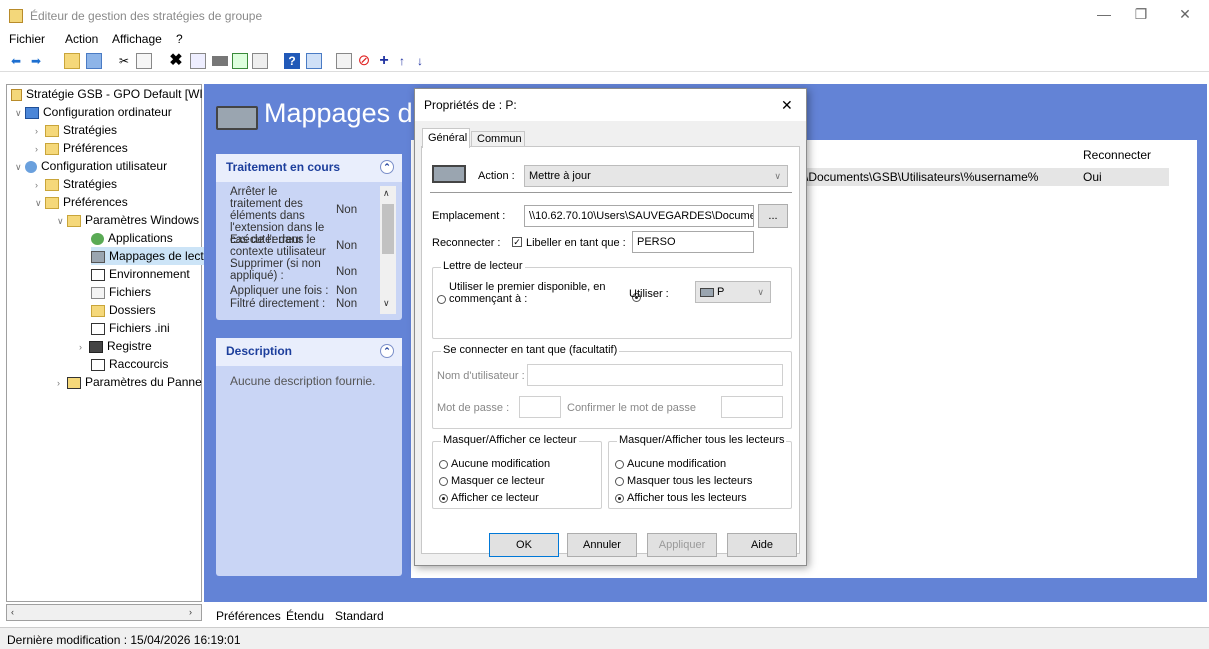 The width and height of the screenshot is (1209, 649). Describe the element at coordinates (386, 303) in the screenshot. I see `scroll-down-icon: ∨` at that location.